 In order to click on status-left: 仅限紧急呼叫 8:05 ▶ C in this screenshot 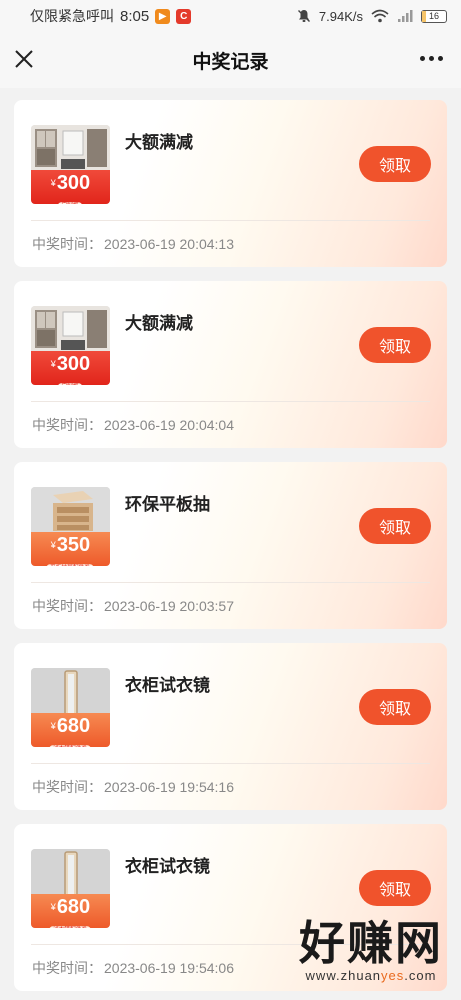, I will do `click(111, 16)`.